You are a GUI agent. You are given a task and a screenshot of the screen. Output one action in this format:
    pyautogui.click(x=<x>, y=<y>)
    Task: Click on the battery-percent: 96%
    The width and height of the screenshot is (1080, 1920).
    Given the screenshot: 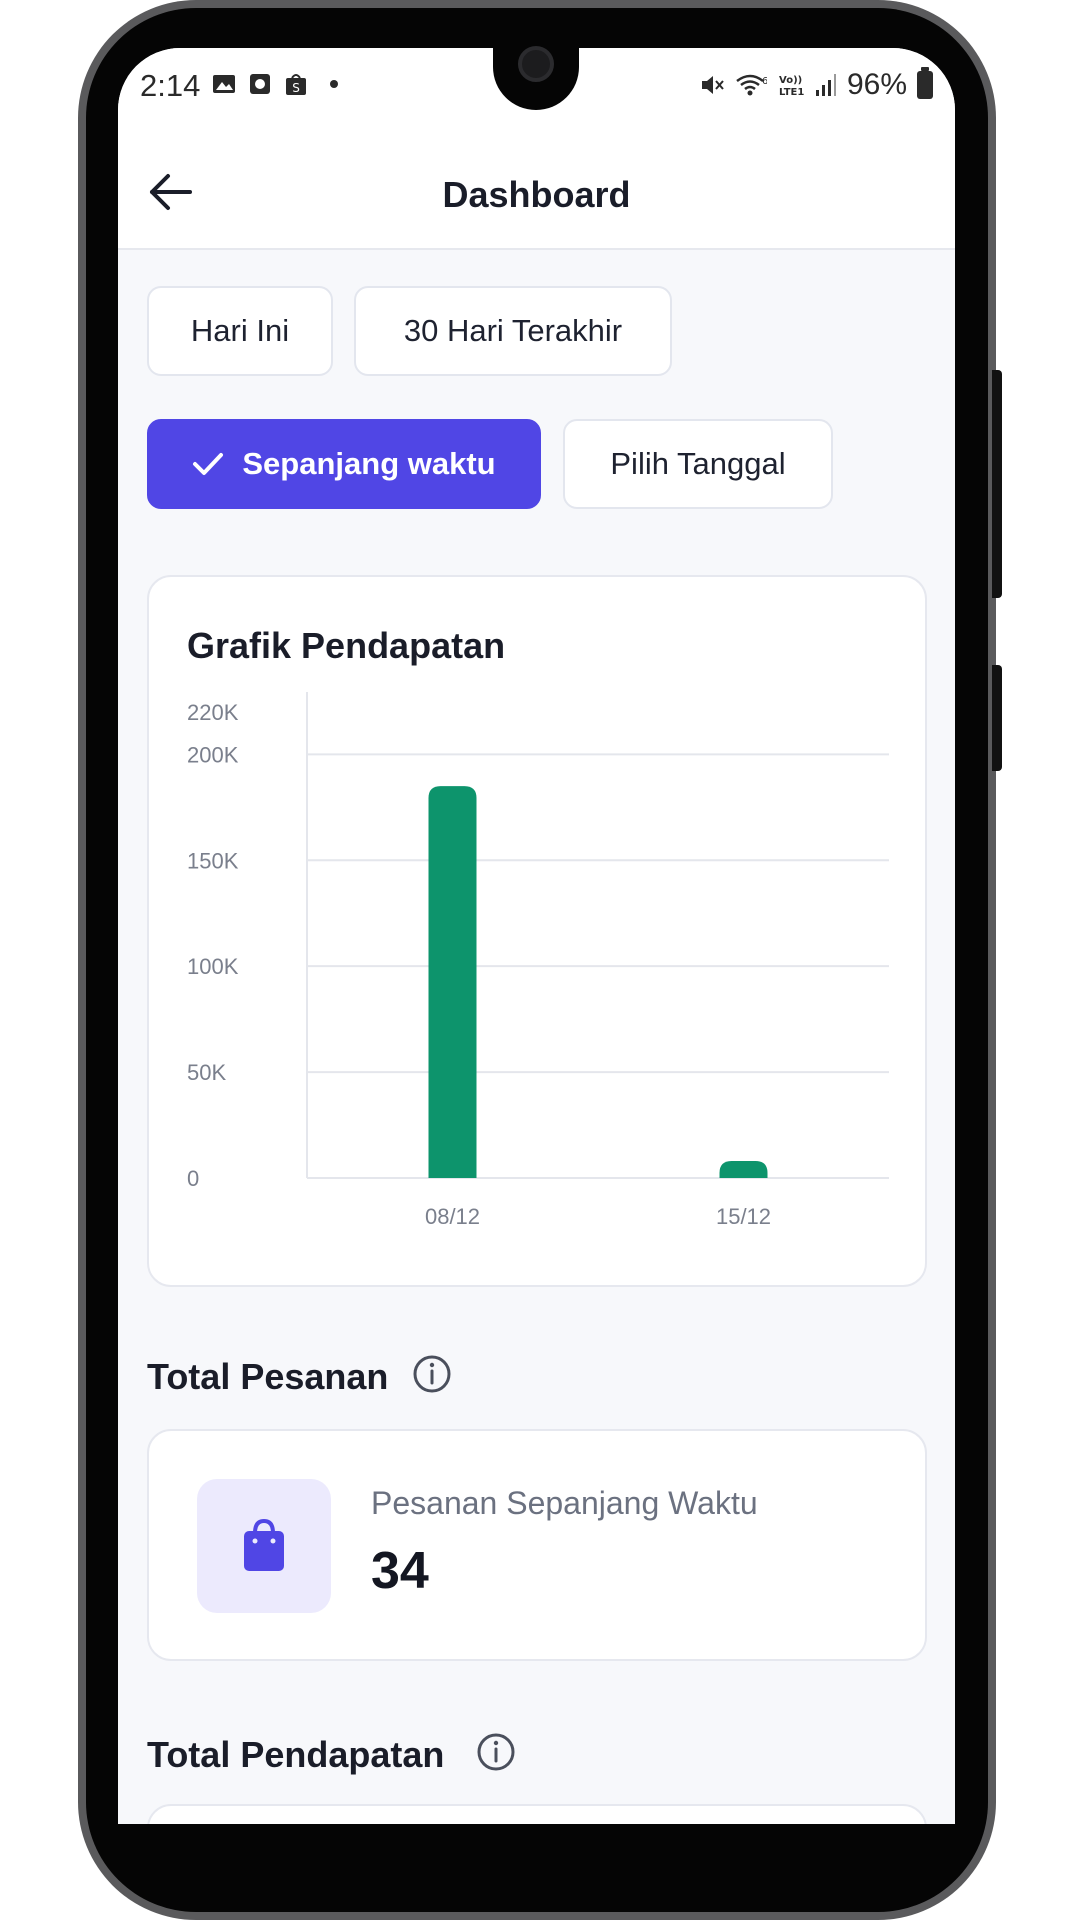 What is the action you would take?
    pyautogui.click(x=876, y=84)
    